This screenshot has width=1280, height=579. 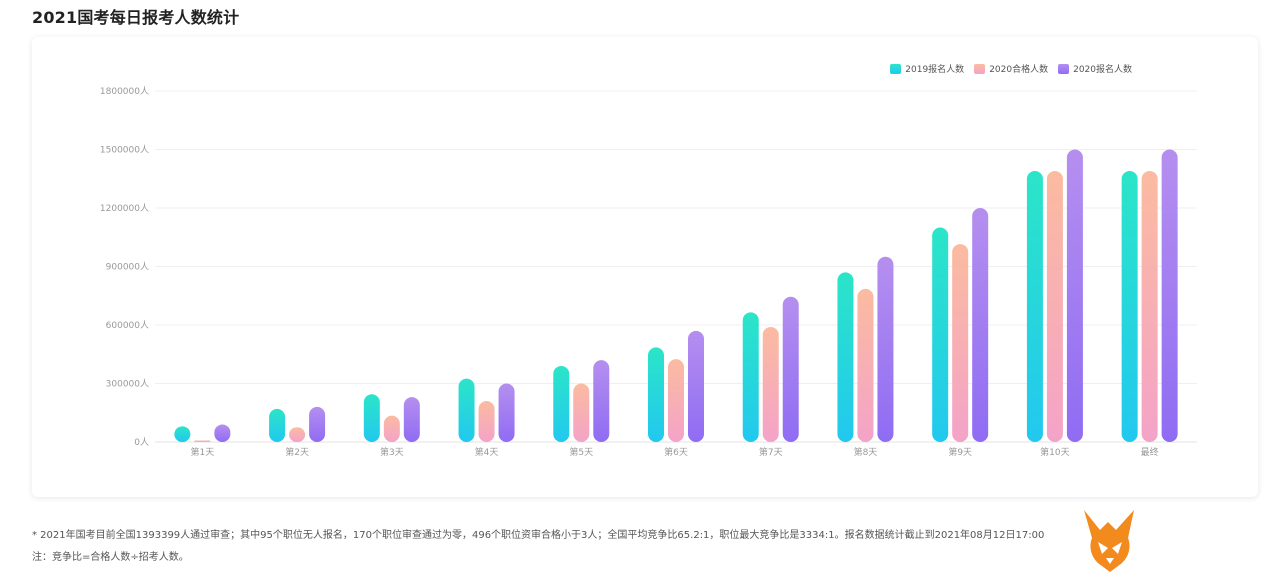 What do you see at coordinates (1109, 541) in the screenshot?
I see `fox-logo-icon` at bounding box center [1109, 541].